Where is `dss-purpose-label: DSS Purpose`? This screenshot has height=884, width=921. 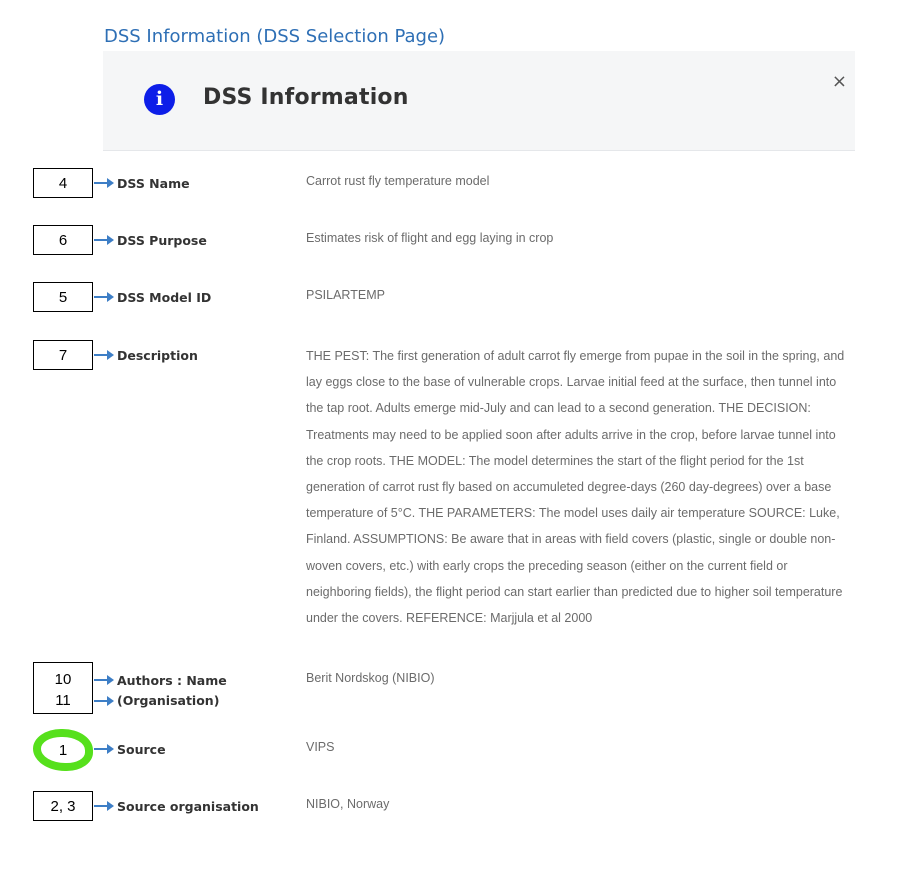
dss-purpose-label: DSS Purpose is located at coordinates (162, 240).